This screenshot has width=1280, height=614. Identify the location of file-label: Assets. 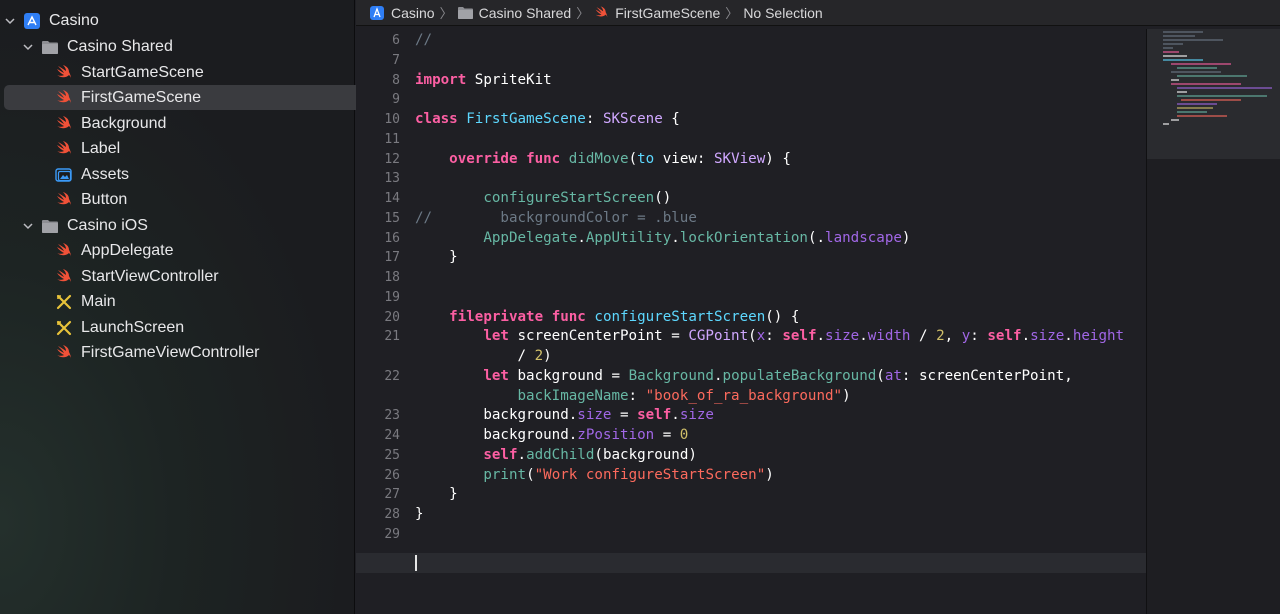
(105, 174).